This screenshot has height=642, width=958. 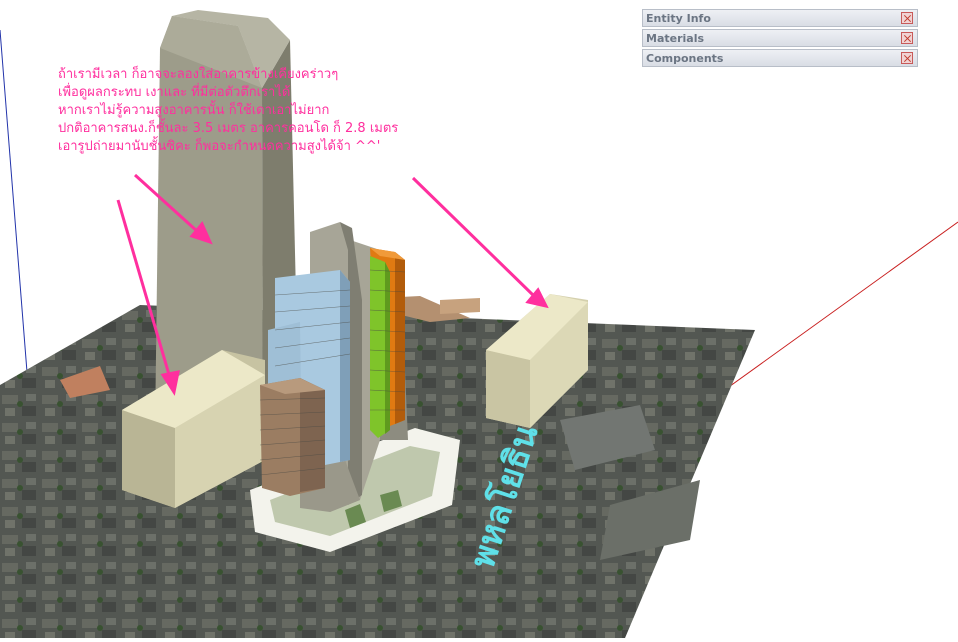 I want to click on tray-entity-info: Entity Info, so click(x=780, y=18).